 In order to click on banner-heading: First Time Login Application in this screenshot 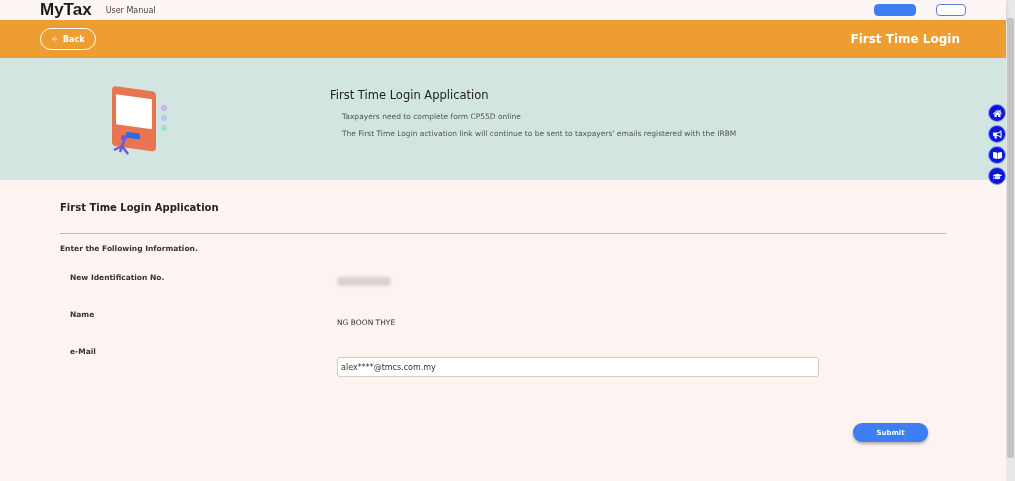, I will do `click(410, 95)`.